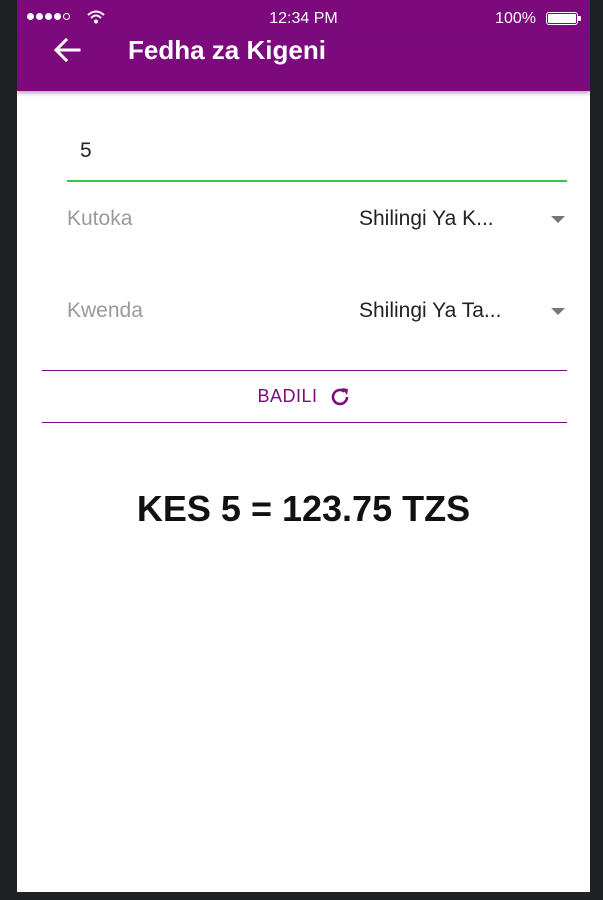  What do you see at coordinates (287, 396) in the screenshot?
I see `convert-button-label: BADILI` at bounding box center [287, 396].